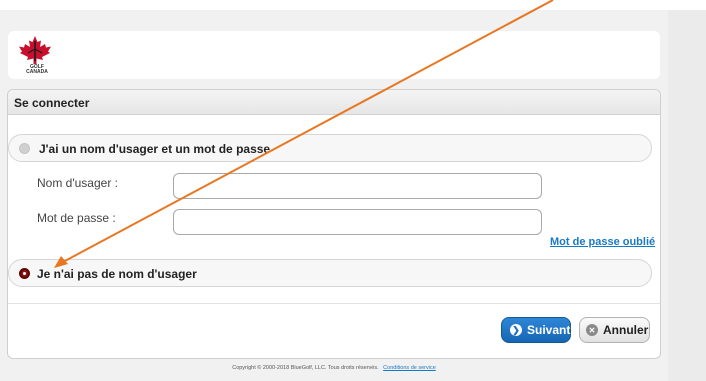  What do you see at coordinates (24, 273) in the screenshot?
I see `radio-no-account` at bounding box center [24, 273].